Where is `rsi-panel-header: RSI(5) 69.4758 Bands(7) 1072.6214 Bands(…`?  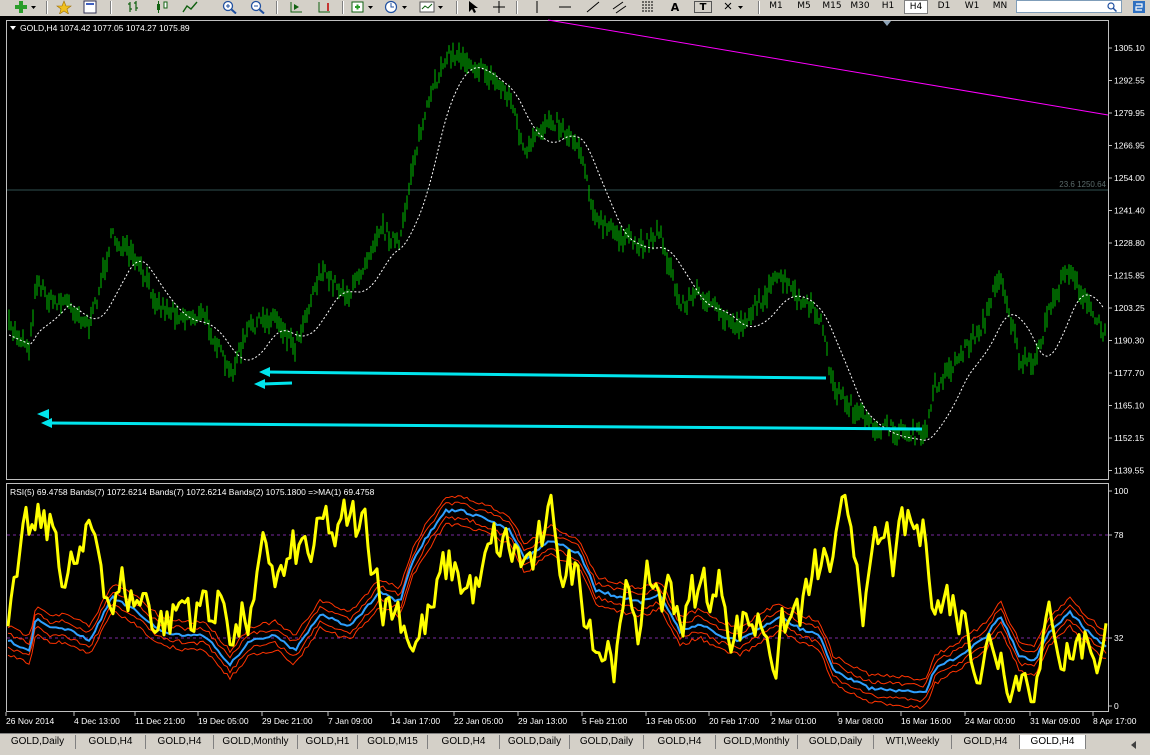 rsi-panel-header: RSI(5) 69.4758 Bands(7) 1072.6214 Bands(… is located at coordinates (192, 492).